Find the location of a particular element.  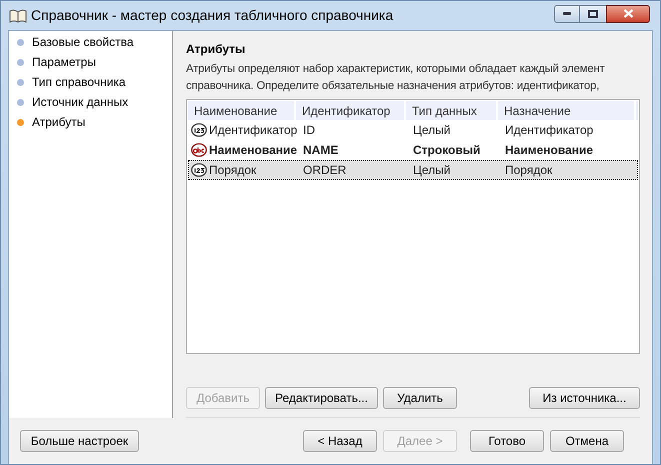

window-title: Справочник - мастер создания табличного справочника is located at coordinates (212, 15).